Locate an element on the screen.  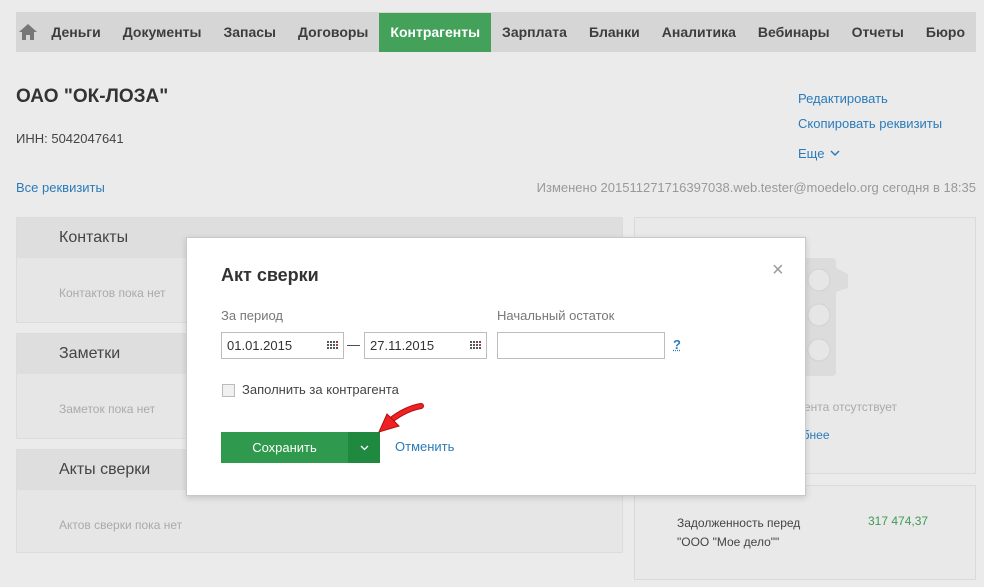
help-link: ? is located at coordinates (677, 344).